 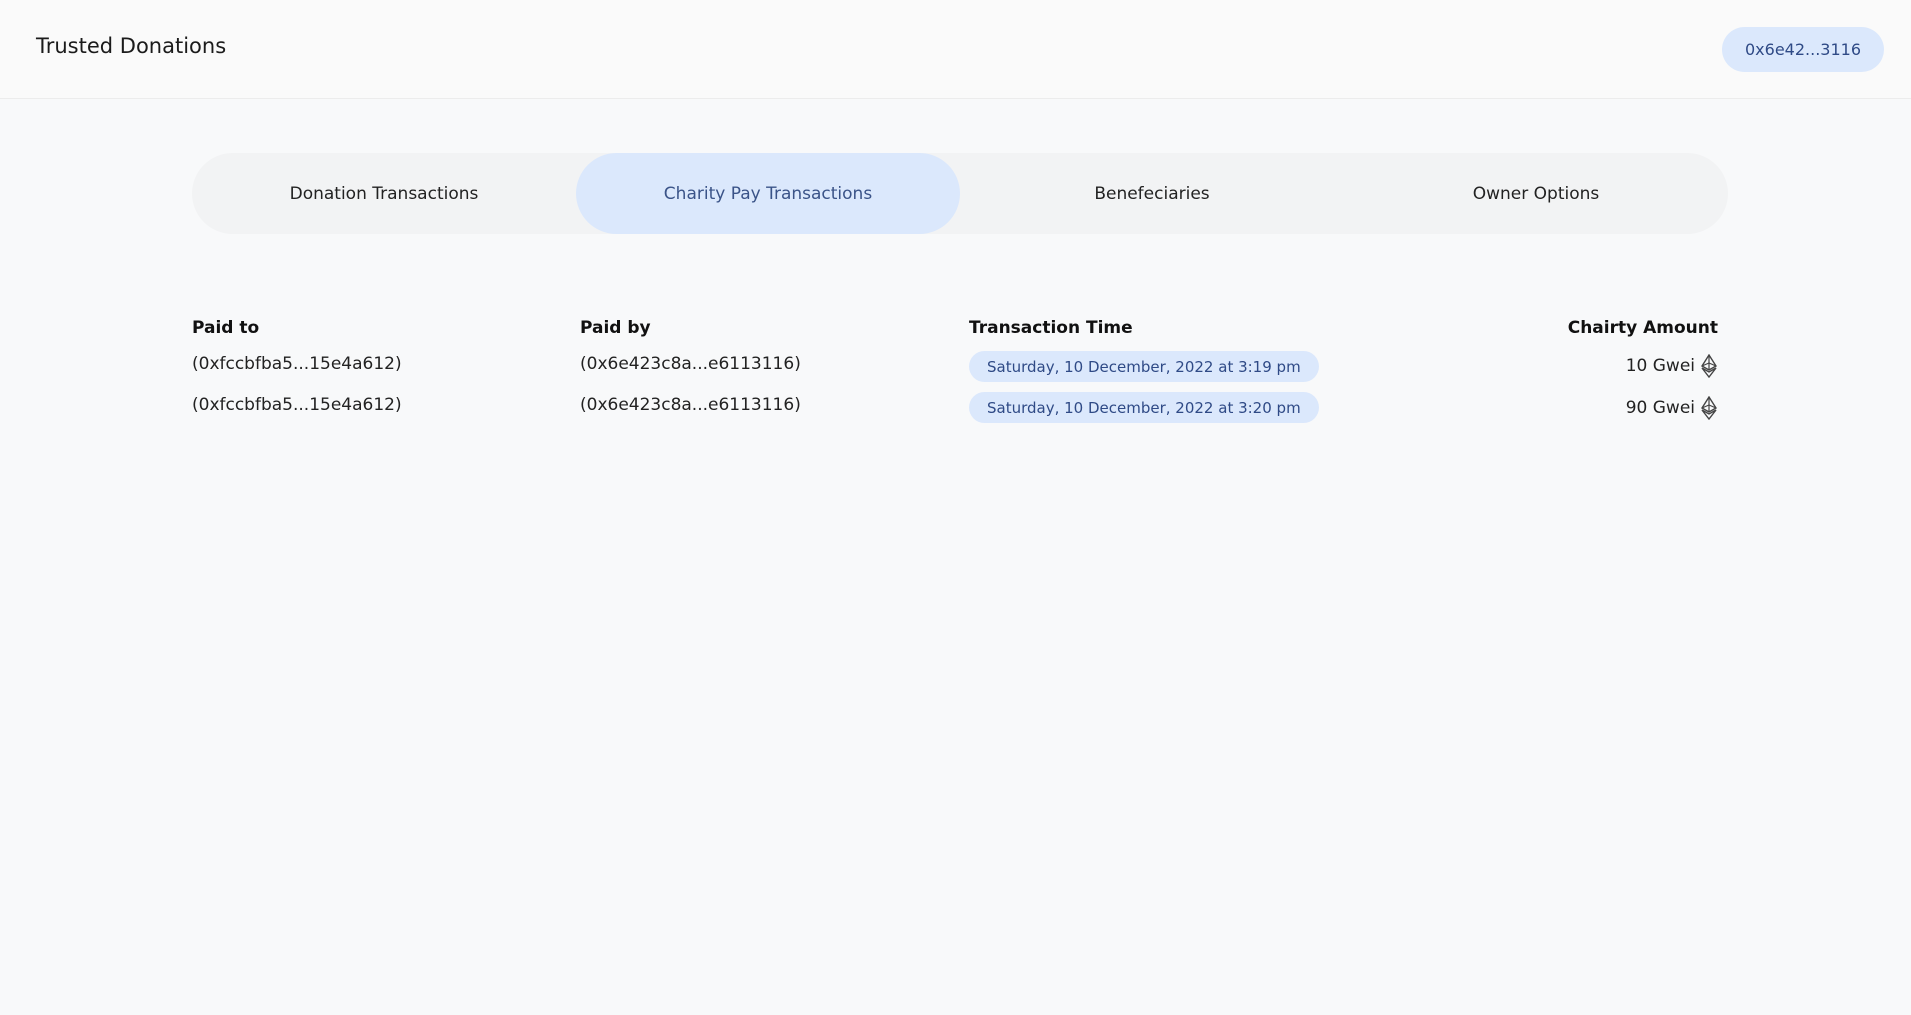 I want to click on column-header-paid-by: Paid by, so click(x=615, y=328).